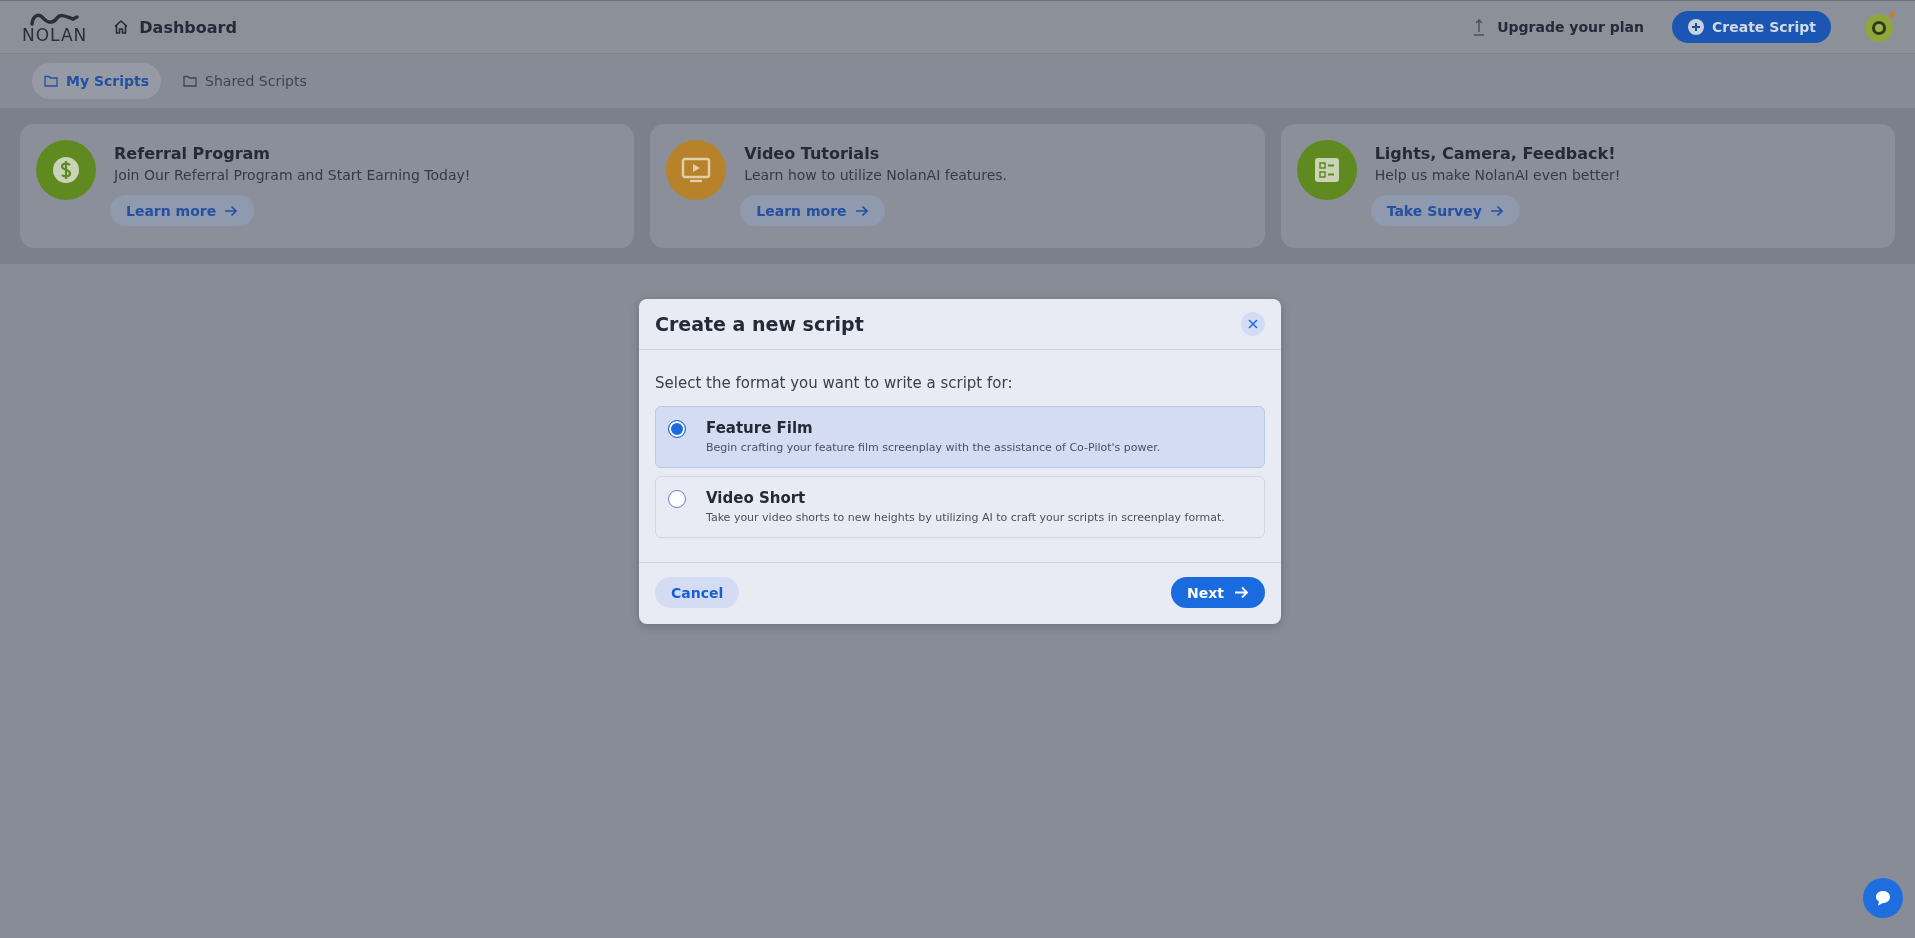 The width and height of the screenshot is (1915, 938). I want to click on logo: NOLAN, so click(55, 27).